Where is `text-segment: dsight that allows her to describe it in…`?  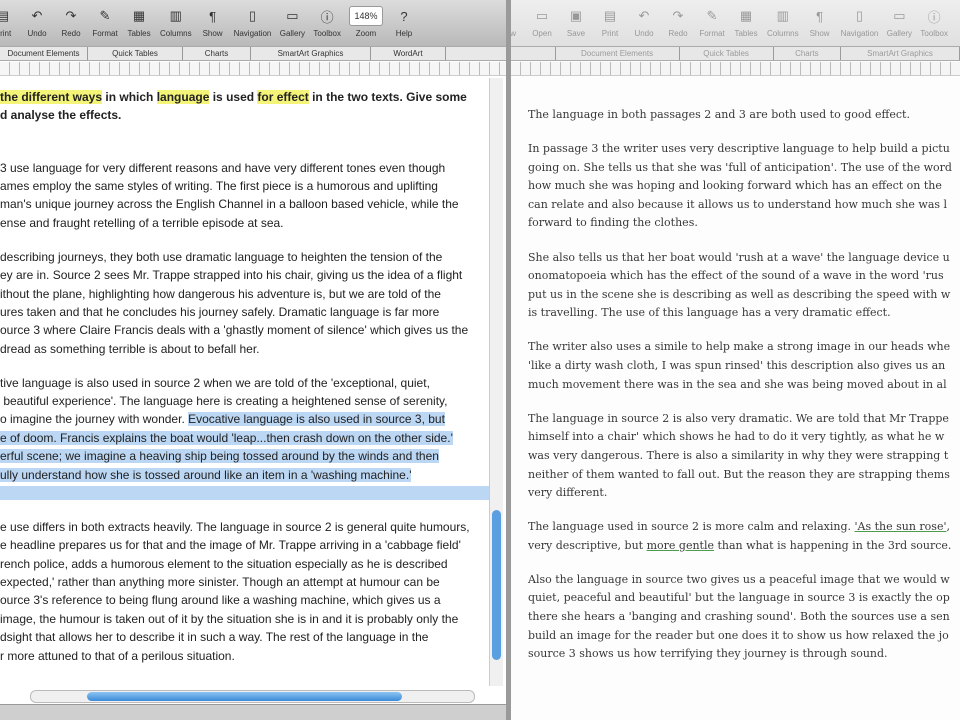
text-segment: dsight that allows her to describe it in… is located at coordinates (214, 637).